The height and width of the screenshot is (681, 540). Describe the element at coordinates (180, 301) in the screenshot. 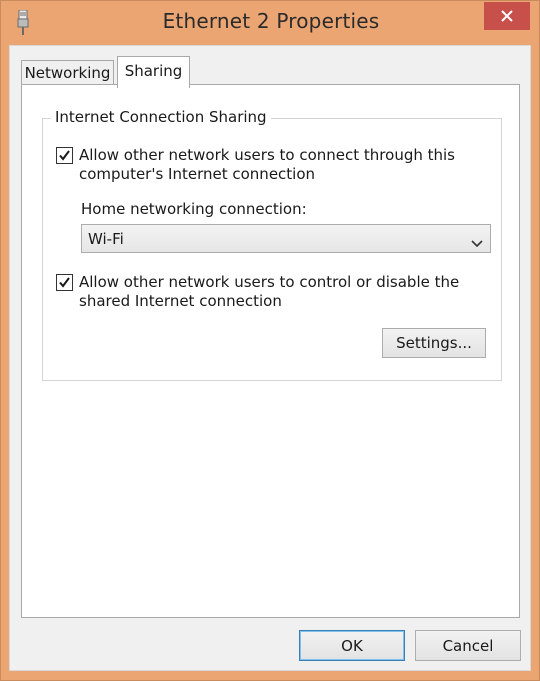

I see `allow-control-line2: shared Internet connection` at that location.